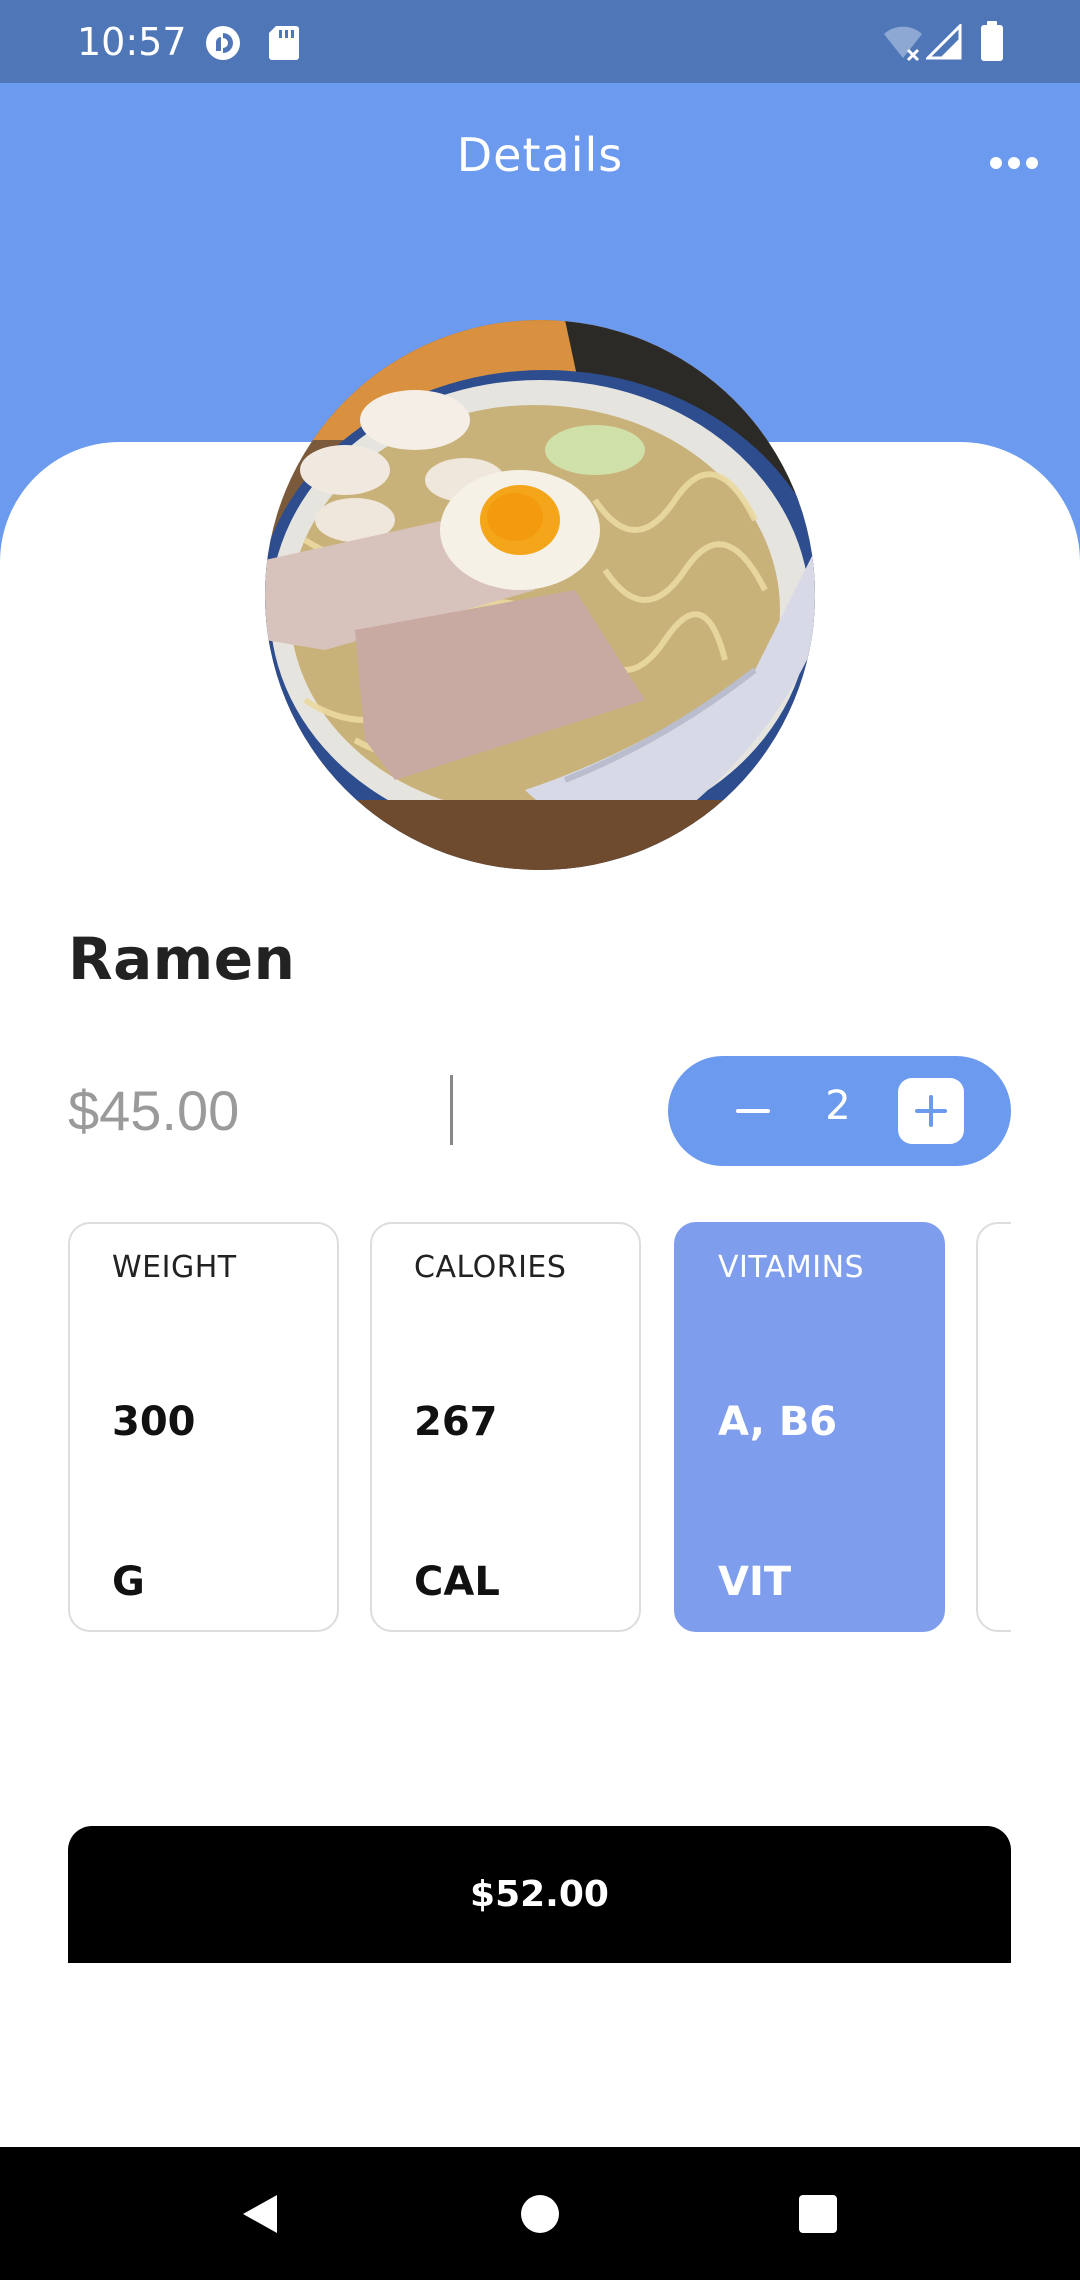 The height and width of the screenshot is (2280, 1080). I want to click on sd-card-icon, so click(284, 43).